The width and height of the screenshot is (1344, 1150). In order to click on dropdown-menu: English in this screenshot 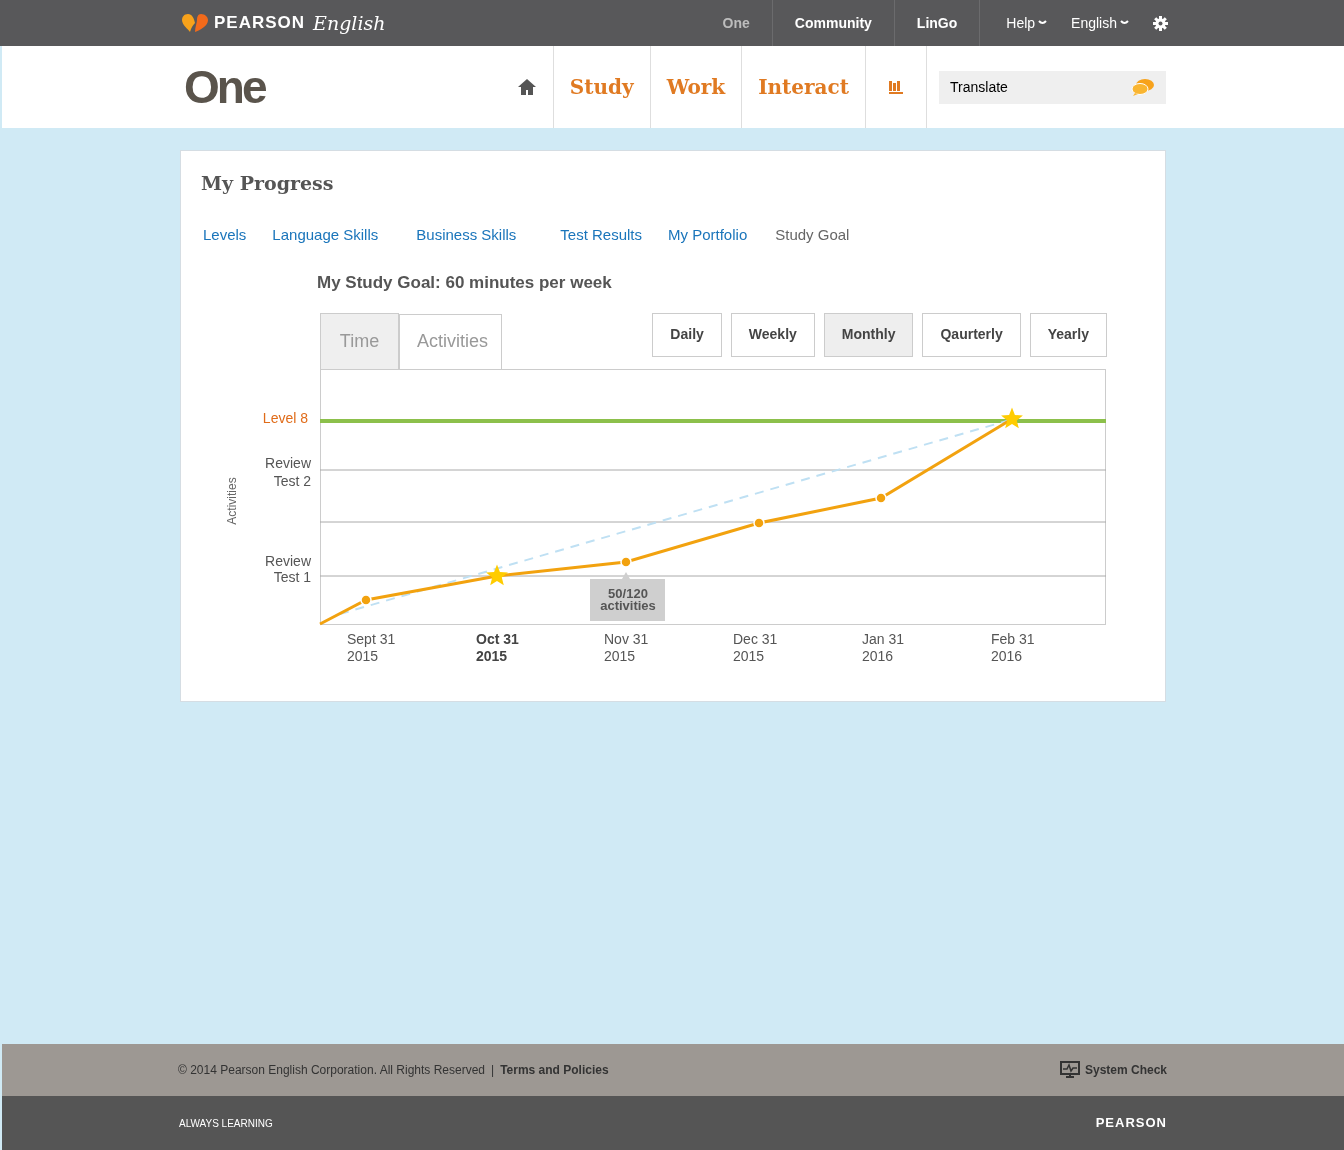, I will do `click(1100, 23)`.